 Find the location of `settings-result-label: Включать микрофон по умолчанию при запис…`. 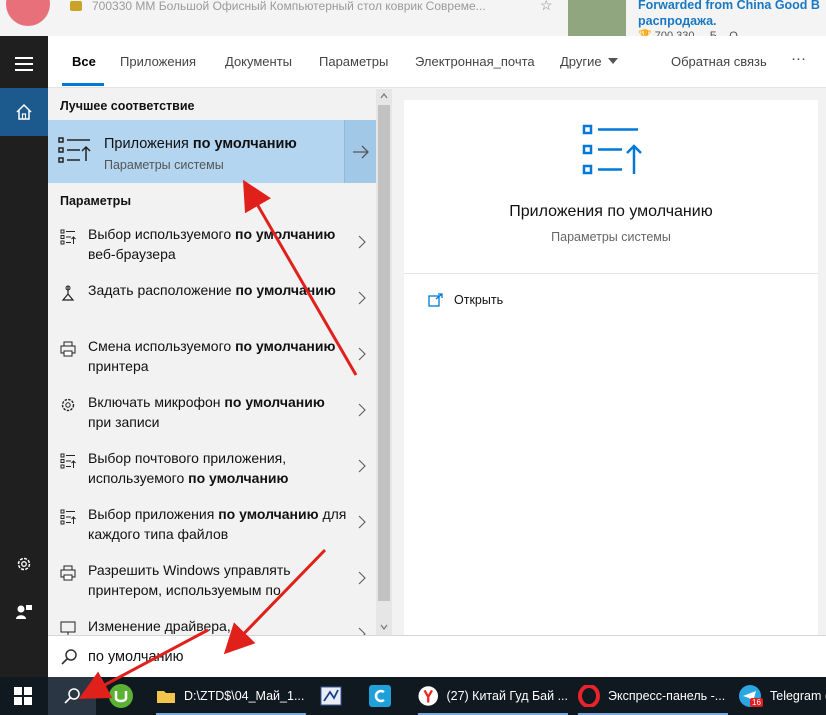

settings-result-label: Включать микрофон по умолчанию при запис… is located at coordinates (218, 412).